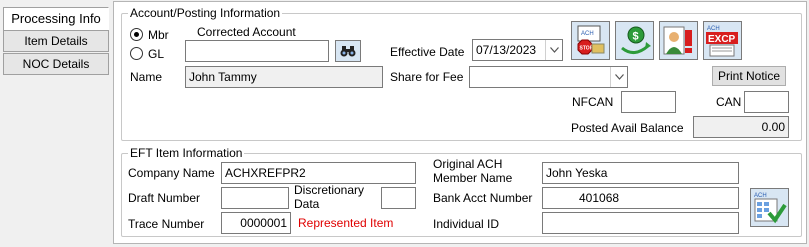 This screenshot has width=809, height=247. I want to click on mbr-radio, so click(136, 34).